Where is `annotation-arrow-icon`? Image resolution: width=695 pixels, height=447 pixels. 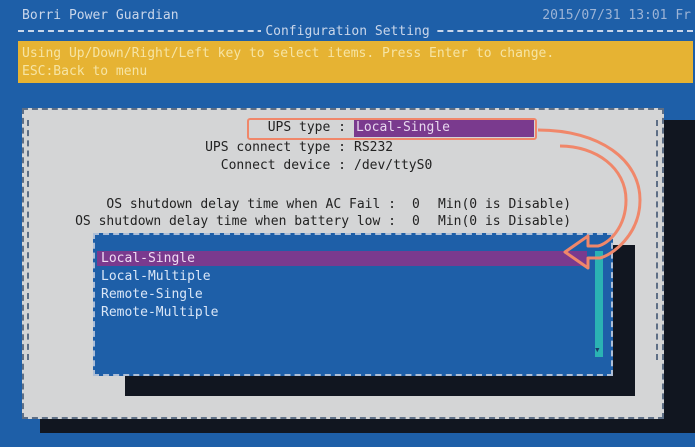
annotation-arrow-icon is located at coordinates (589, 199).